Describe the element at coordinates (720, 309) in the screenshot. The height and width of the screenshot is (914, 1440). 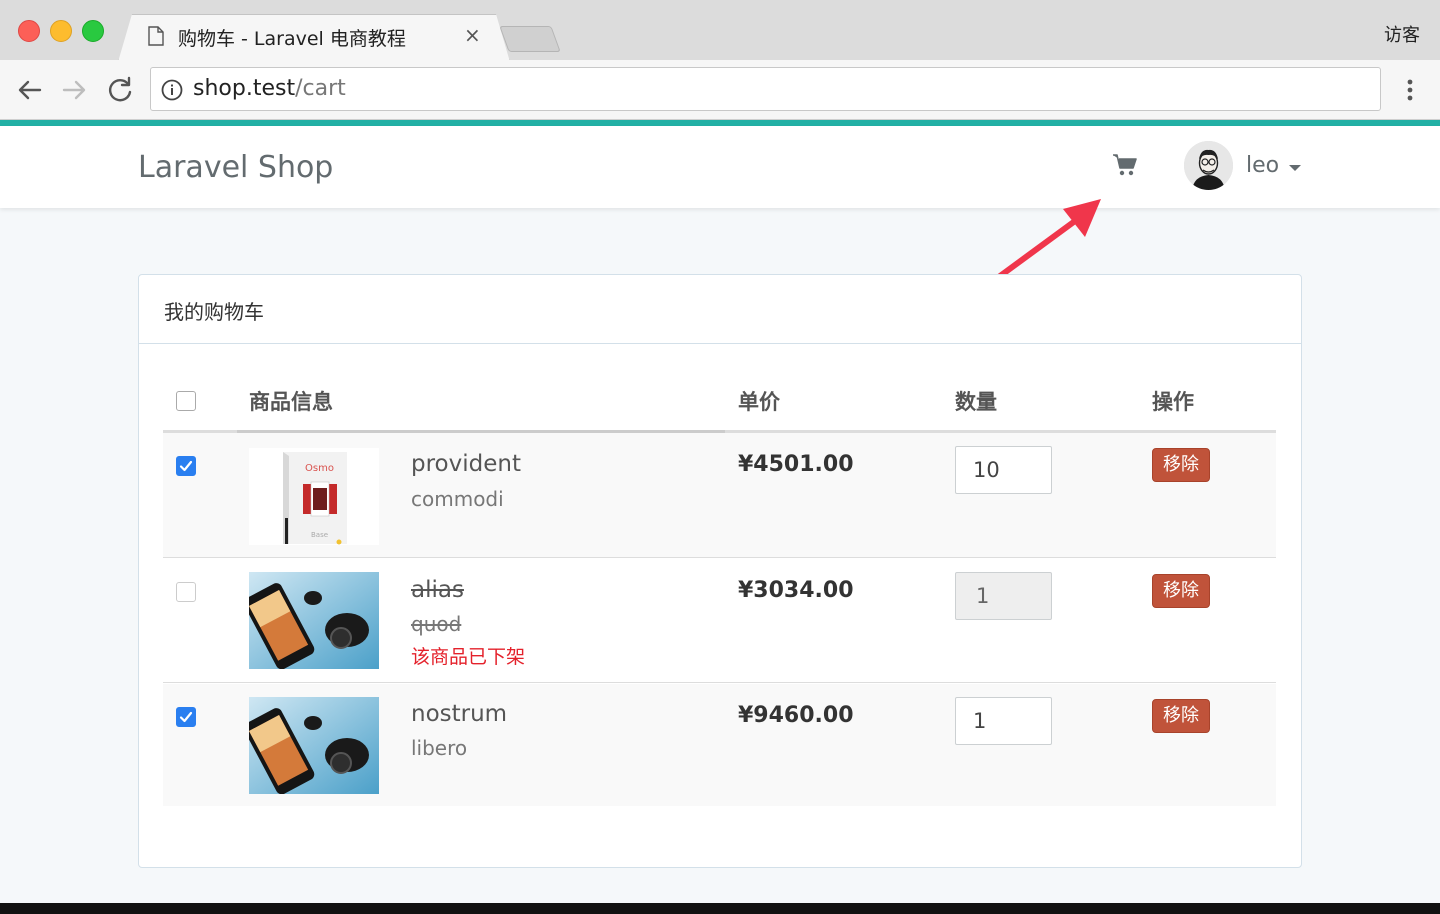
I see `panel-heading` at that location.